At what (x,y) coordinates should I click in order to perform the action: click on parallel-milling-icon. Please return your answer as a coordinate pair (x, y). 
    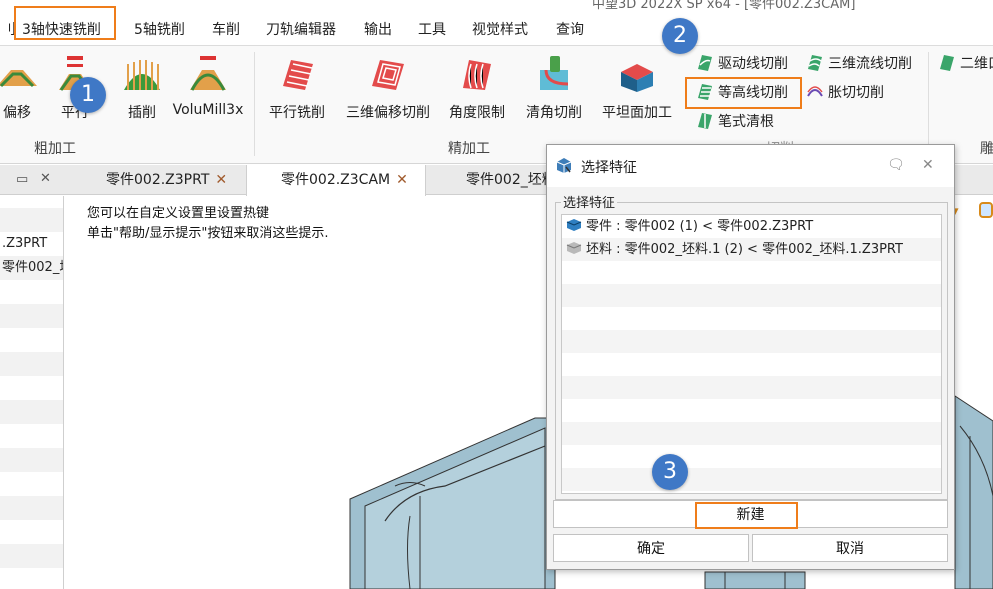
    Looking at the image, I should click on (297, 74).